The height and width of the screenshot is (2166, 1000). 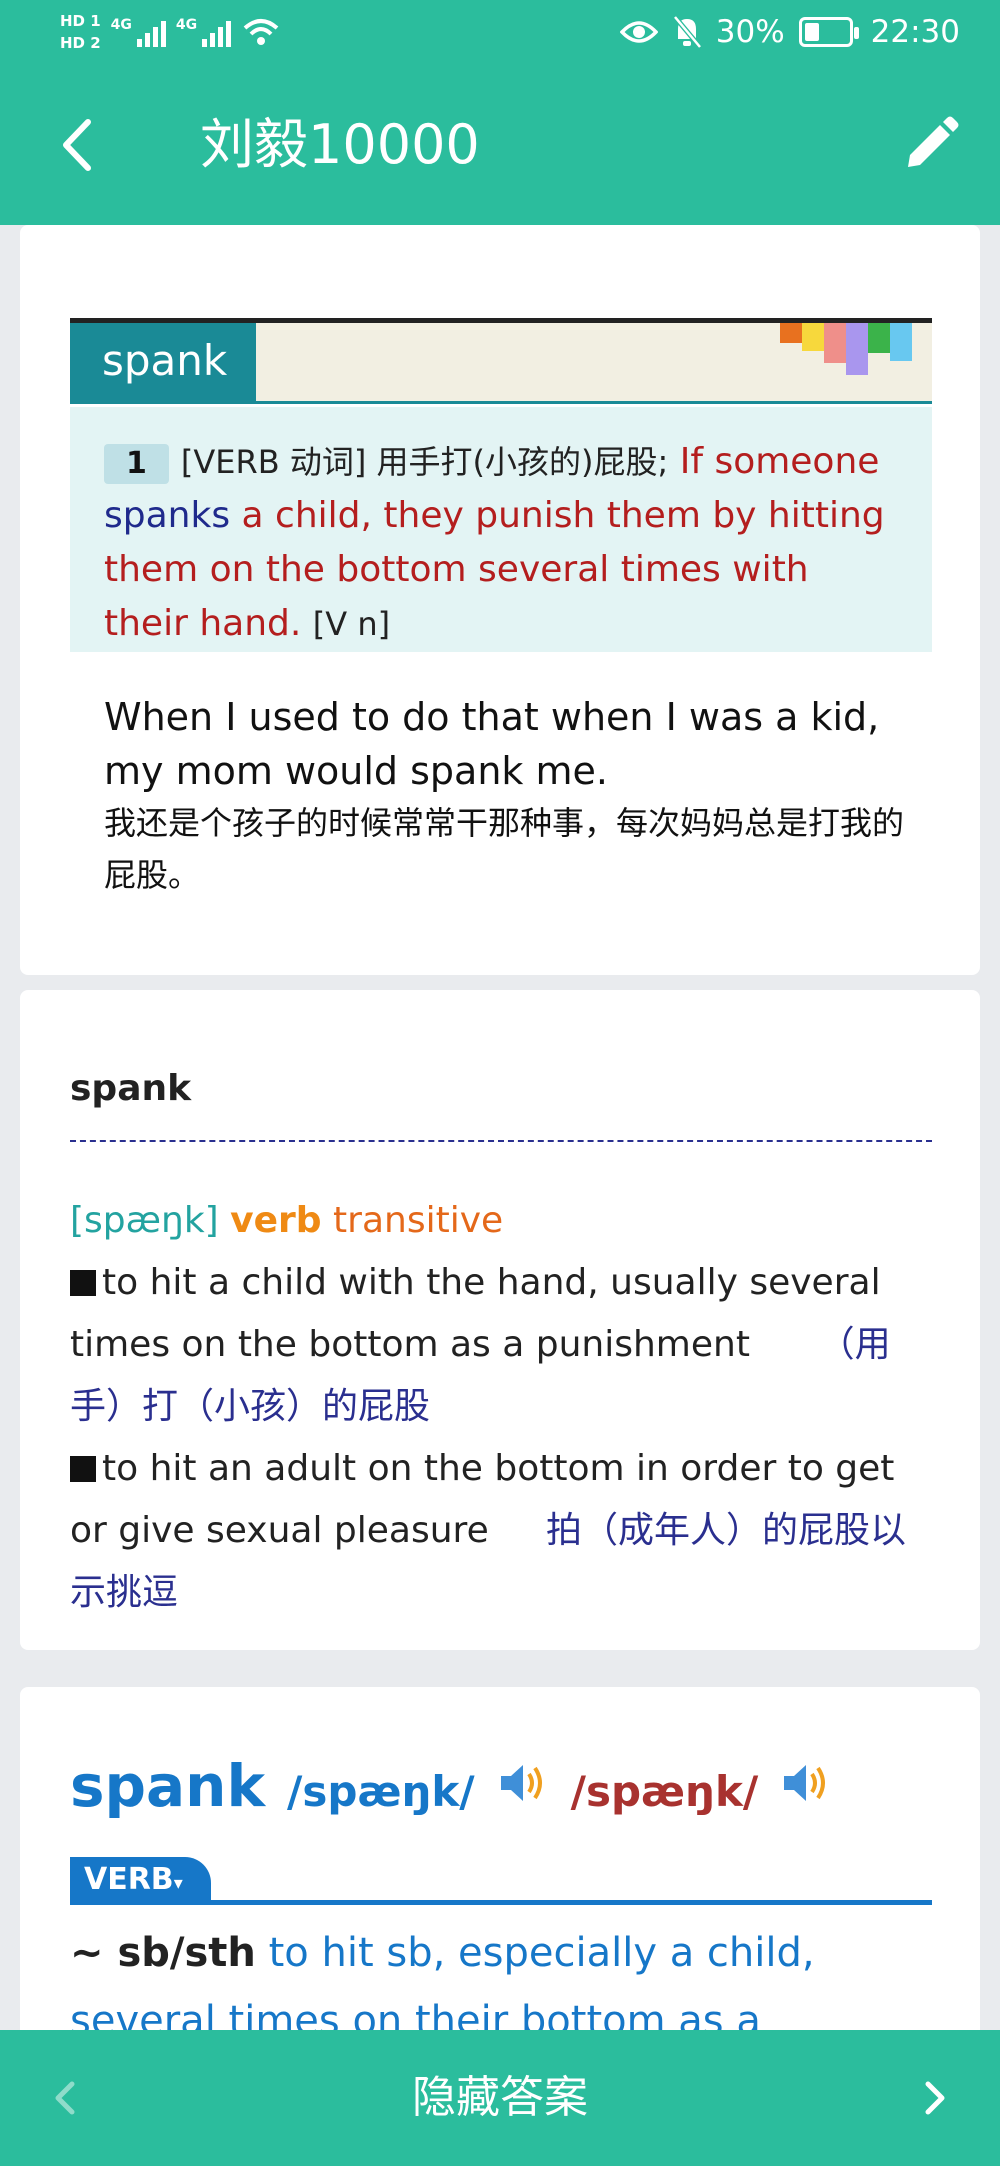 I want to click on oxford-headline: spank /spæŋk/ /spæŋk/, so click(x=451, y=1786).